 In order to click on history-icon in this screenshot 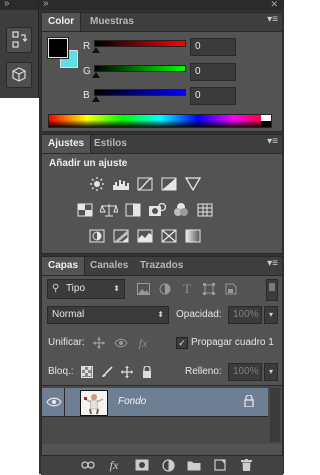, I will do `click(20, 39)`.